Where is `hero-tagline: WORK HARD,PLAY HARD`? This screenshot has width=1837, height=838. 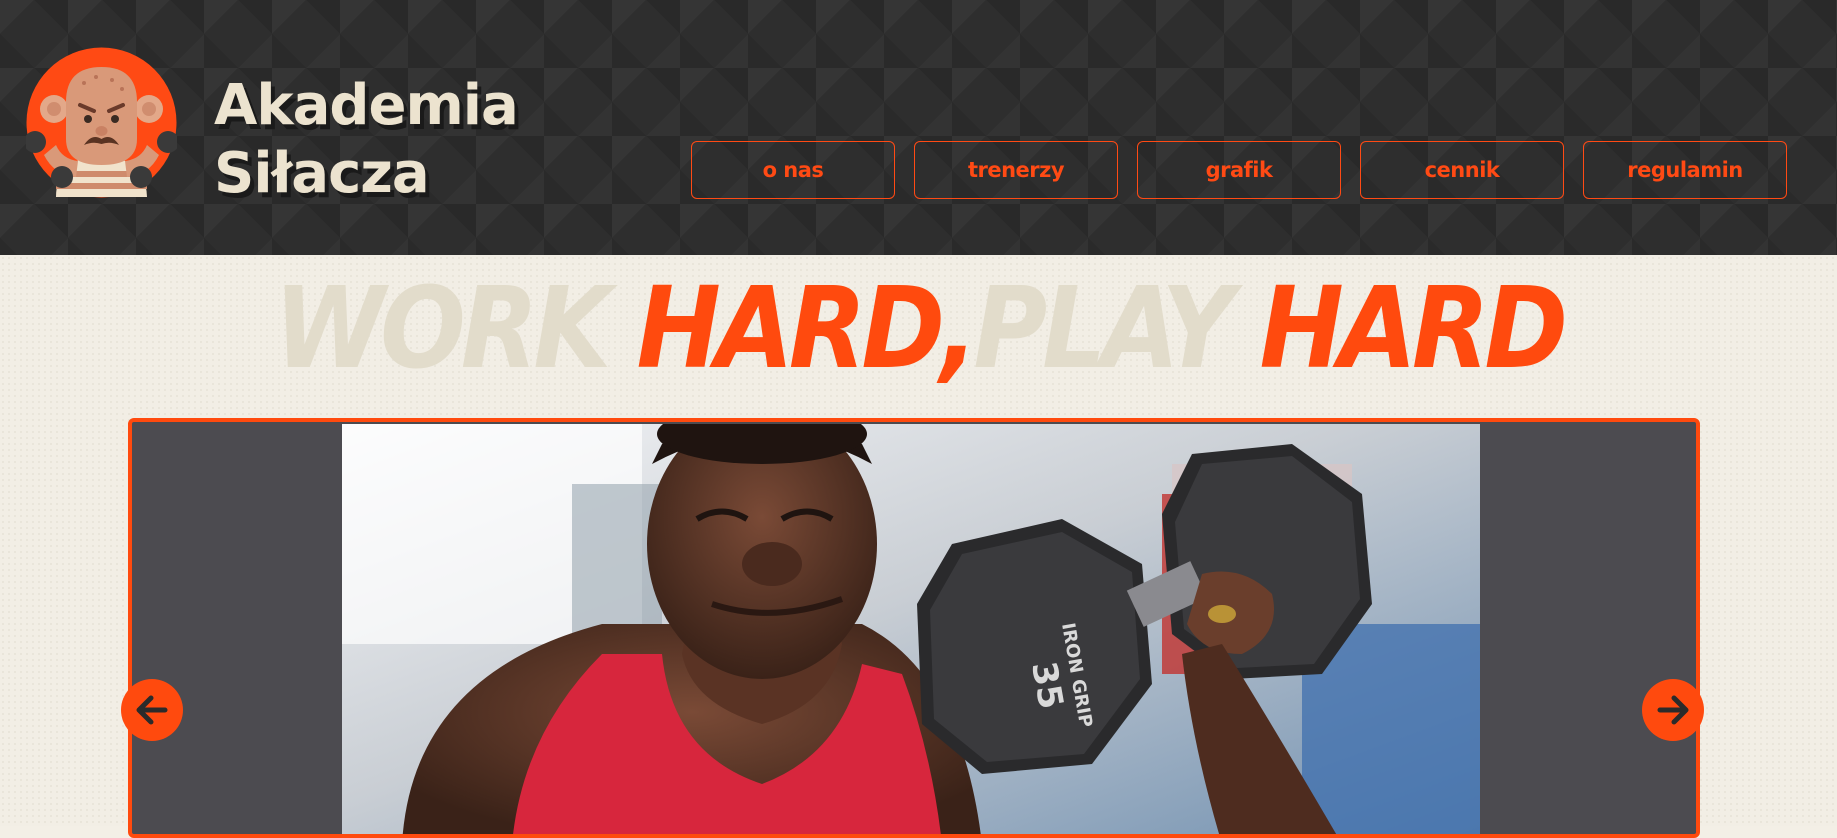 hero-tagline: WORK HARD,PLAY HARD is located at coordinates (918, 329).